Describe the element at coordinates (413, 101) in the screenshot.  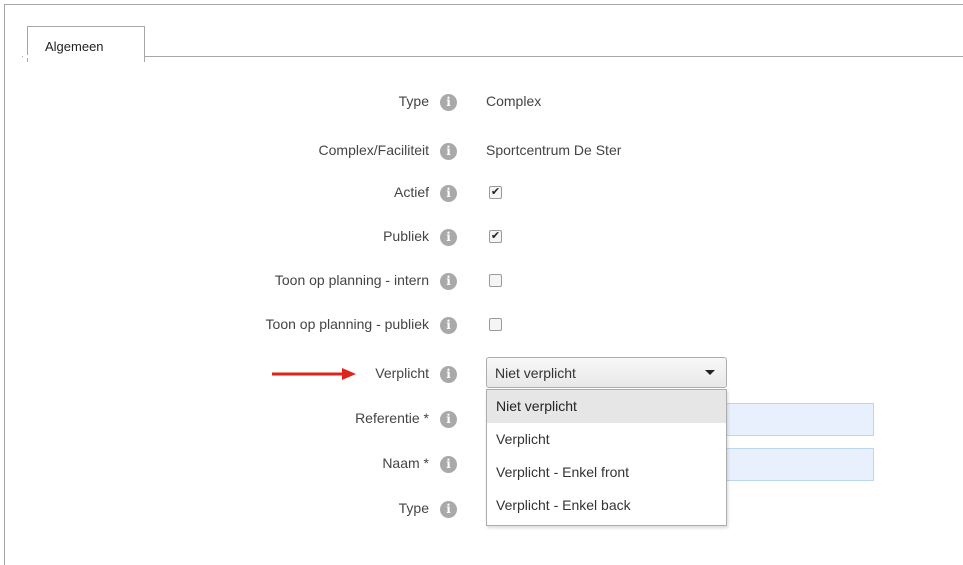
I see `type-label: Type` at that location.